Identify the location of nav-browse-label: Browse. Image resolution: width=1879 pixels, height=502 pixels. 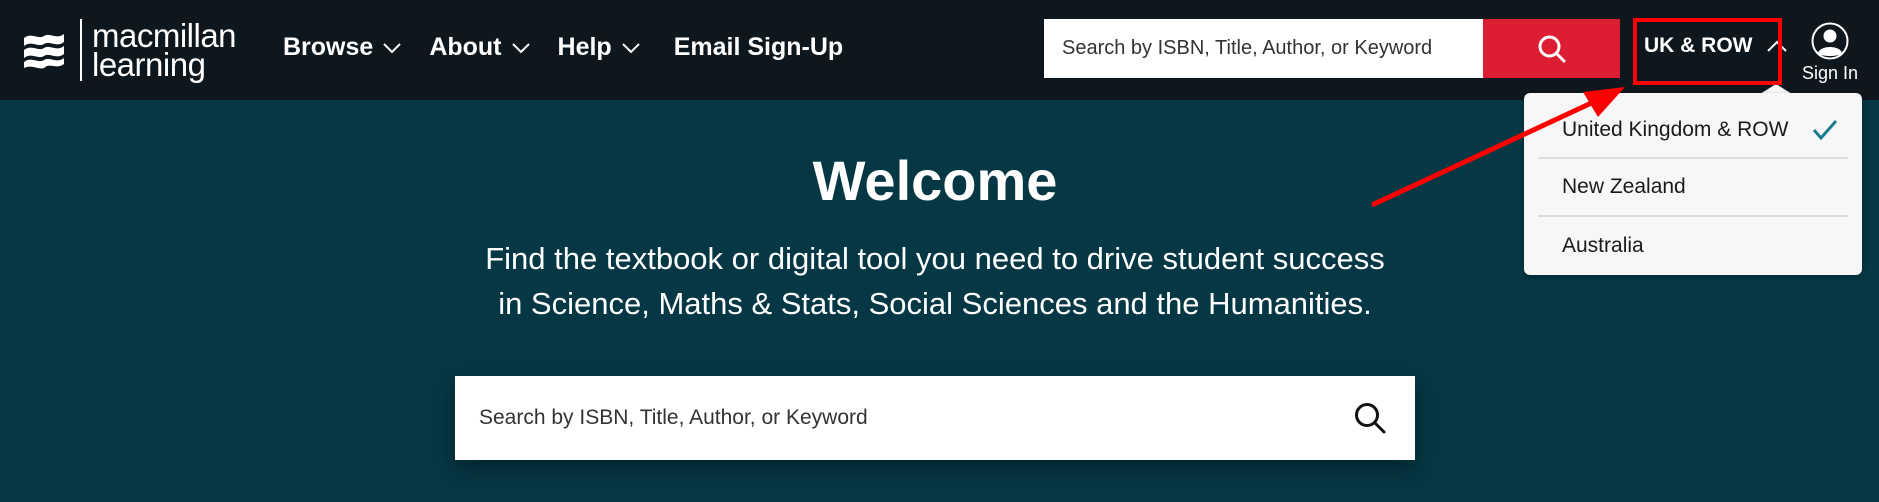
(328, 47).